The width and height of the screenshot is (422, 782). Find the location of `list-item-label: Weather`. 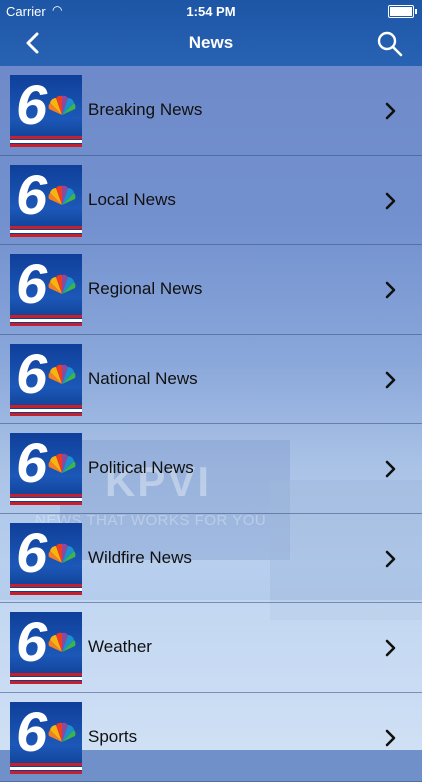

list-item-label: Weather is located at coordinates (120, 647).